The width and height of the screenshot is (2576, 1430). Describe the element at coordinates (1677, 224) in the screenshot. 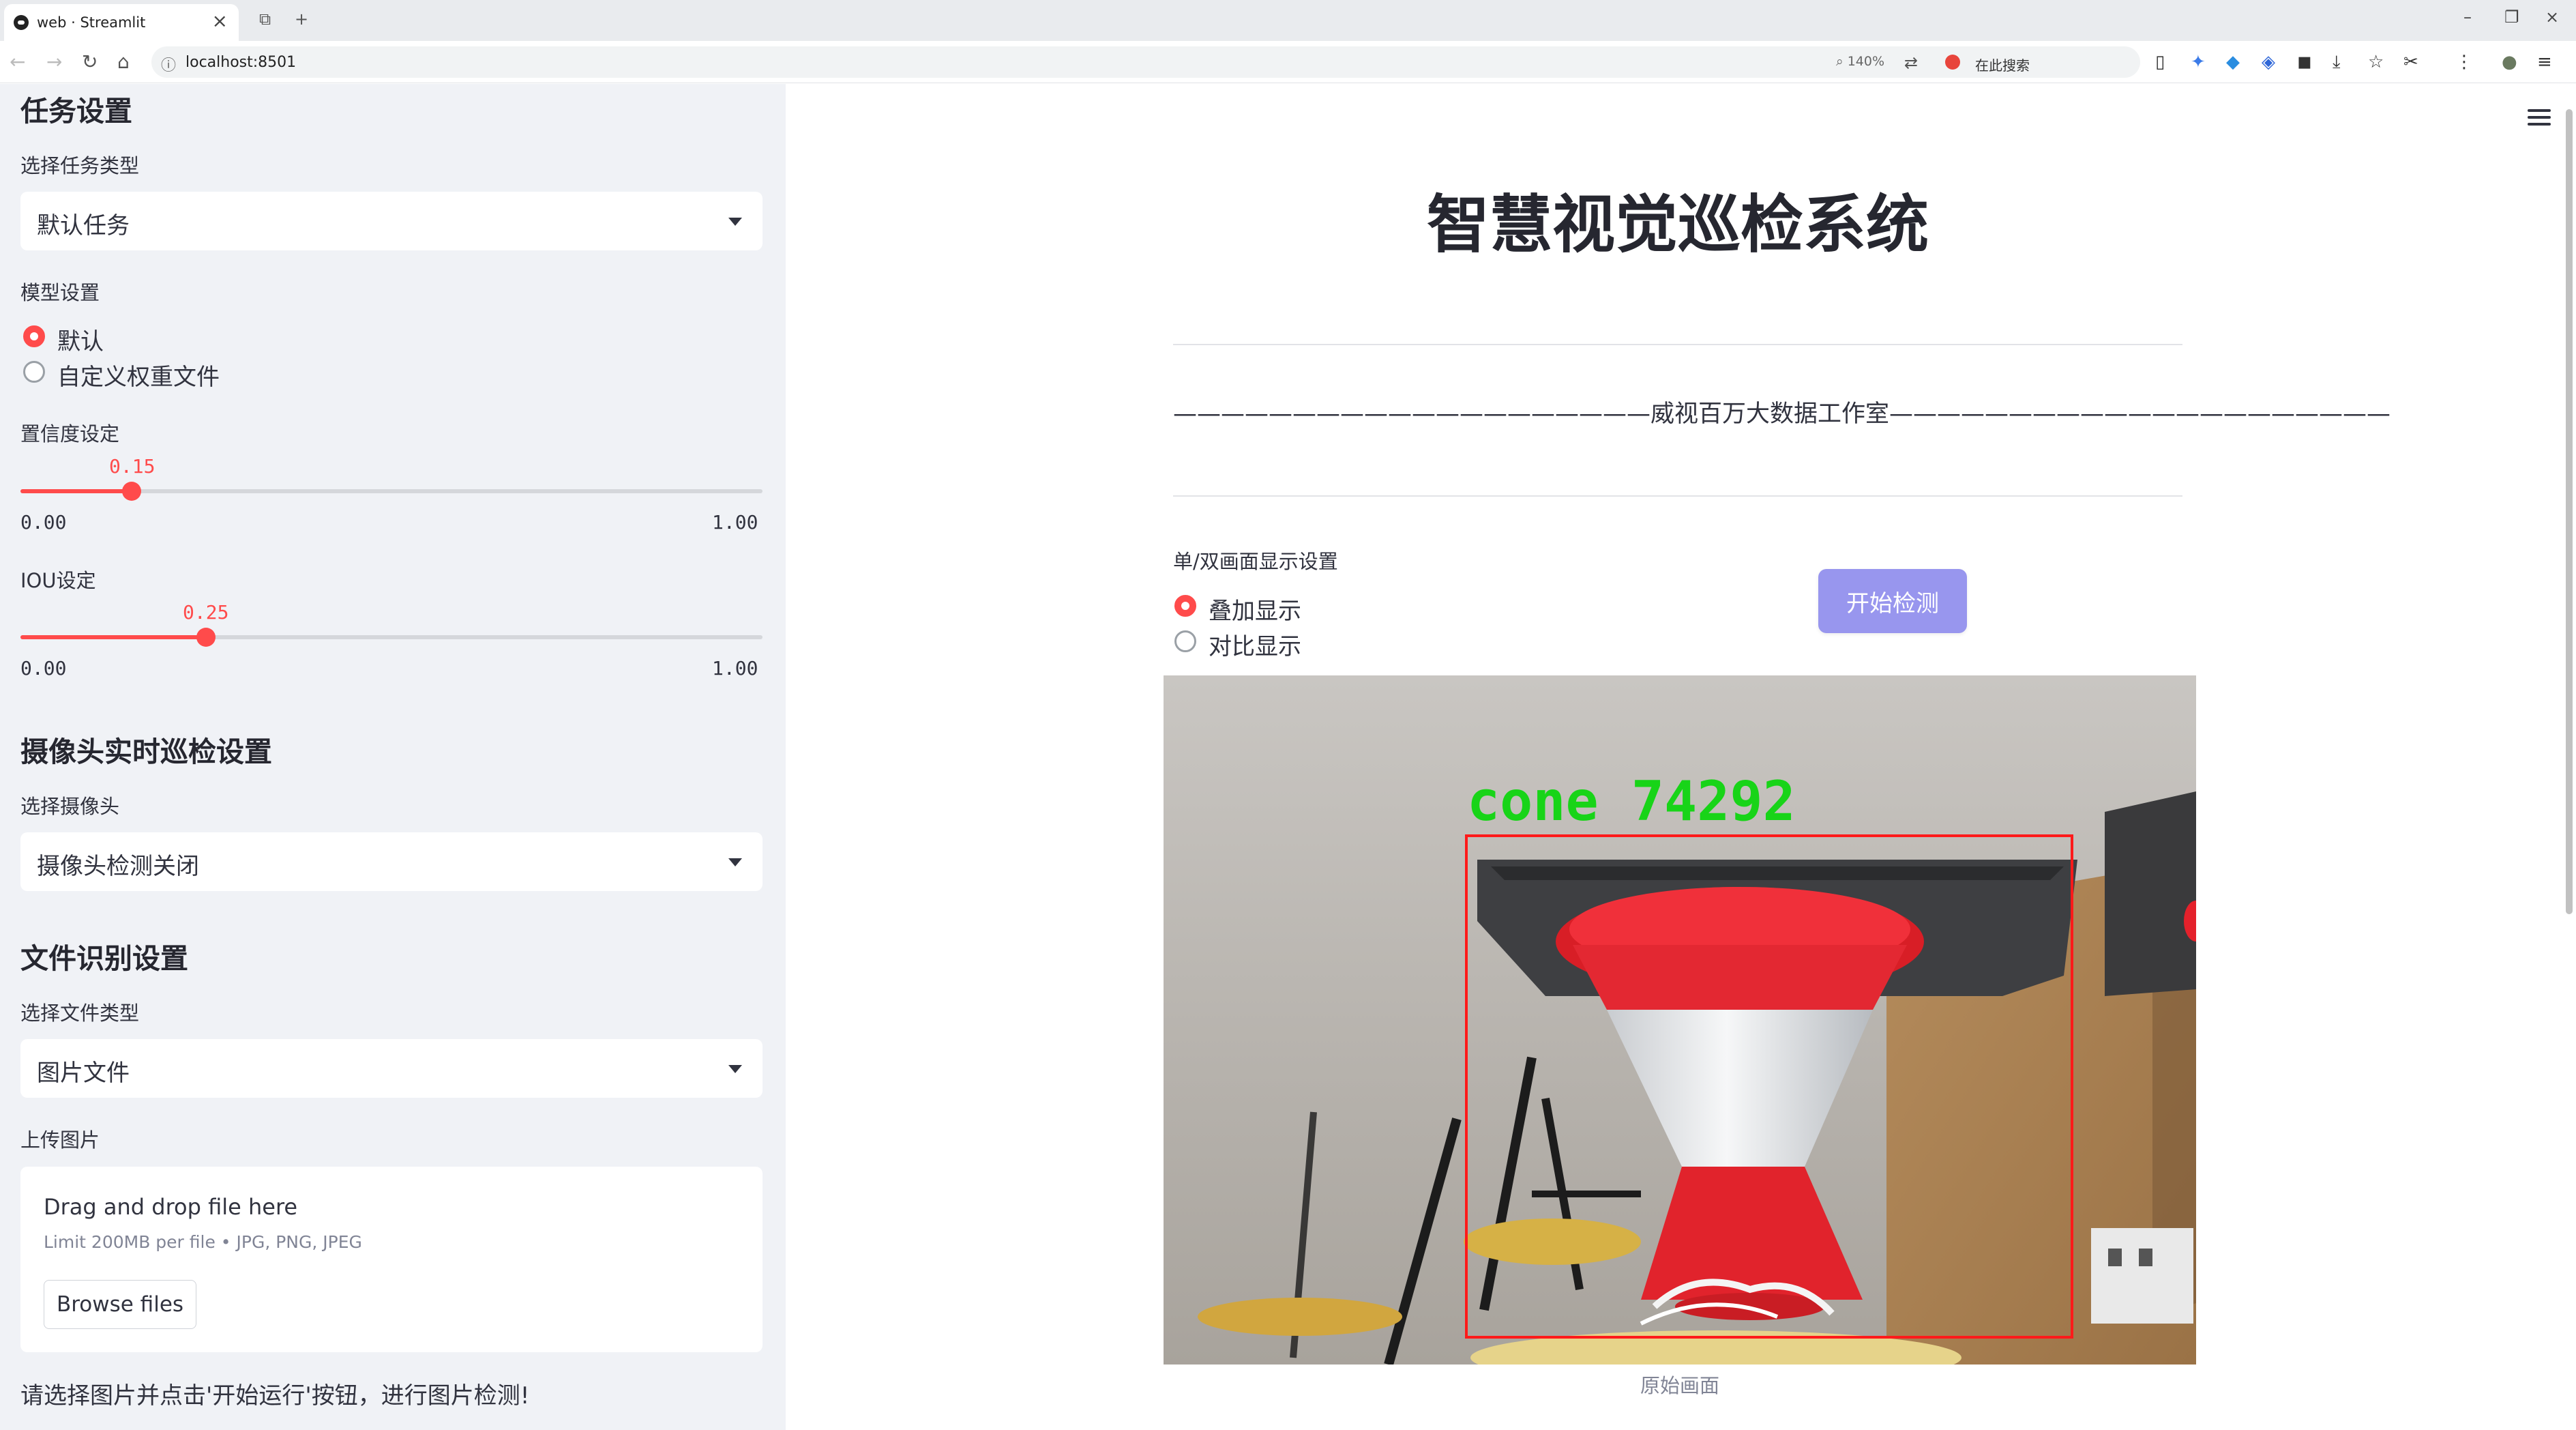

I see `page-title: 智慧视觉巡检系统` at that location.